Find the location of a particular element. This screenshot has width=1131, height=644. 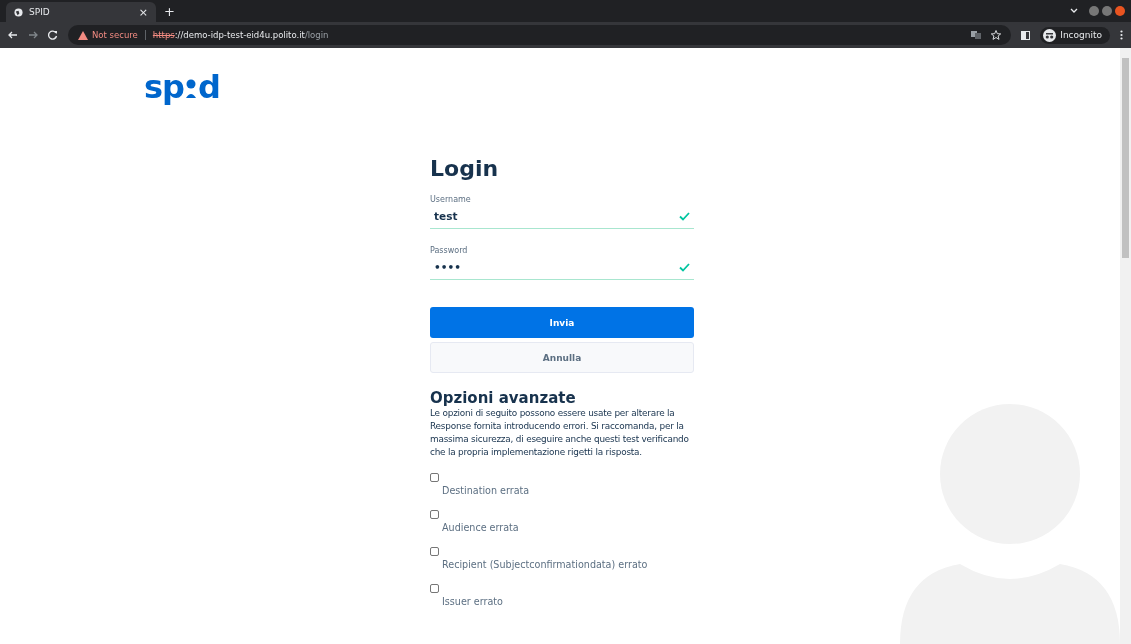

chevron-down-icon is located at coordinates (1074, 11).